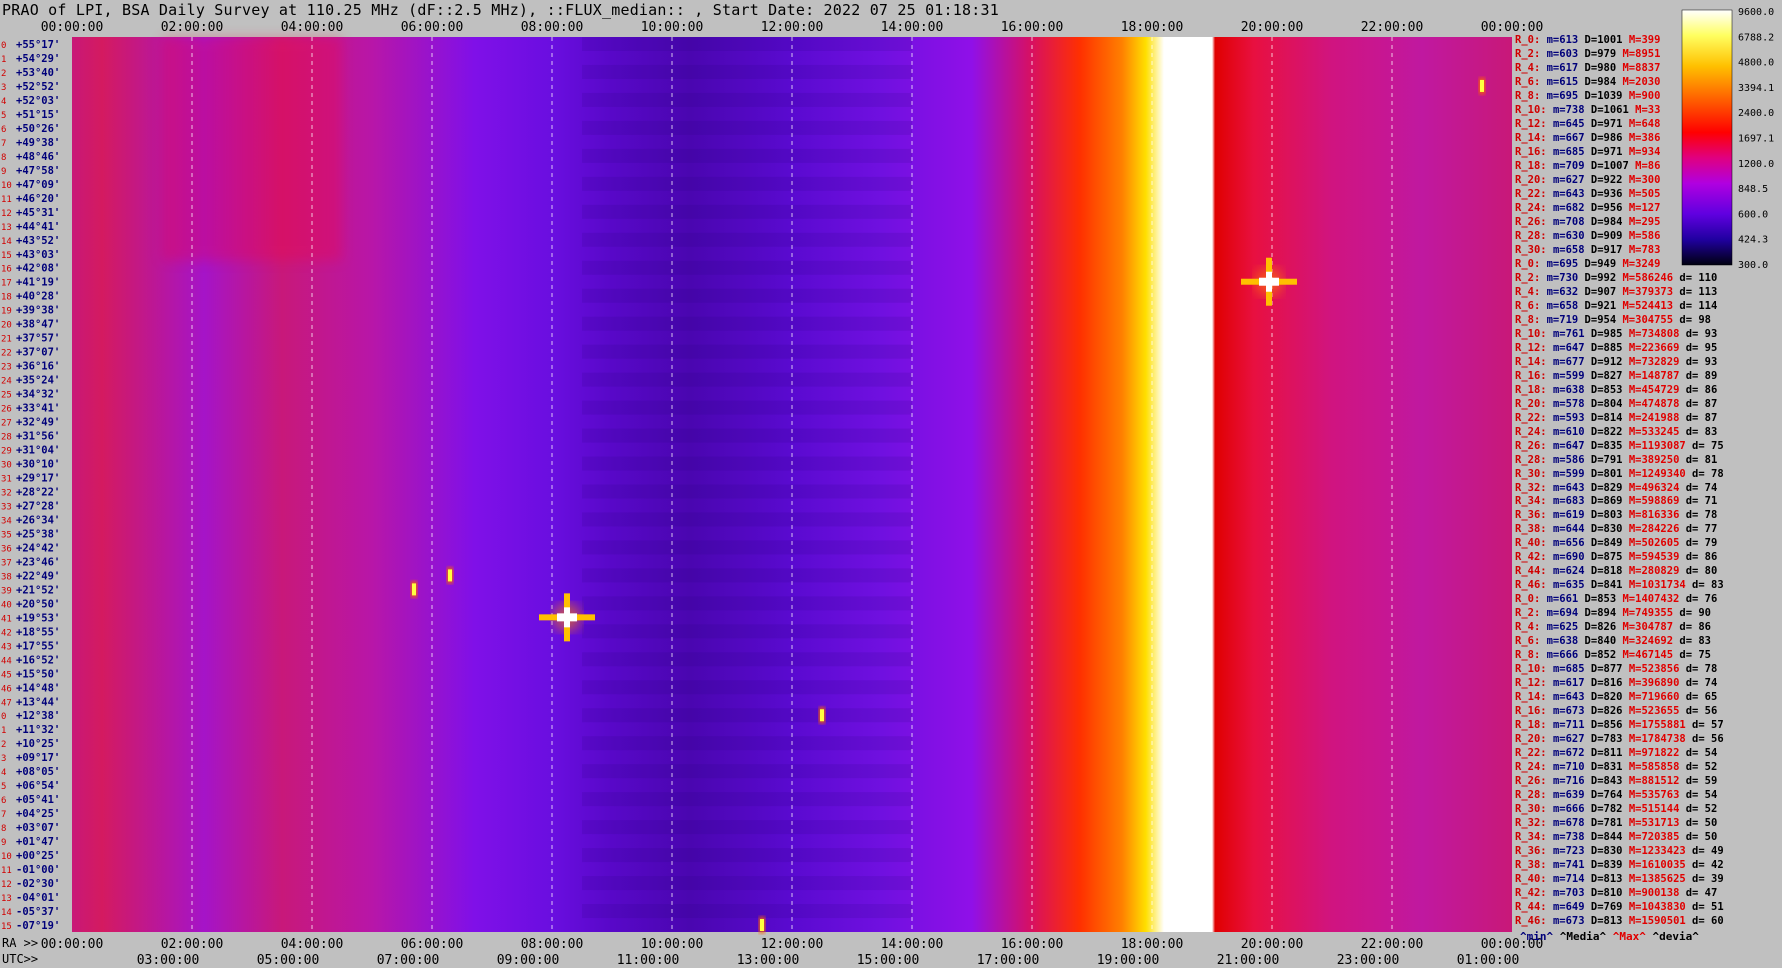 The height and width of the screenshot is (968, 1782). I want to click on dec-label: +35°24', so click(38, 381).